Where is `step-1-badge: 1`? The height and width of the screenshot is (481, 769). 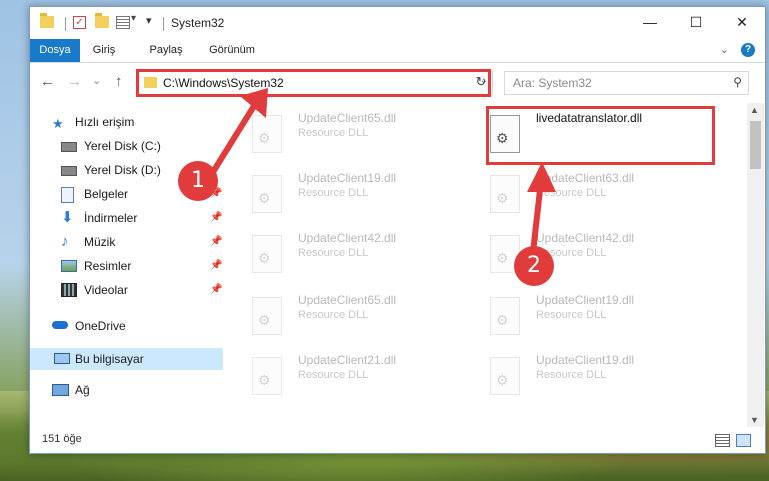
step-1-badge: 1 is located at coordinates (198, 181).